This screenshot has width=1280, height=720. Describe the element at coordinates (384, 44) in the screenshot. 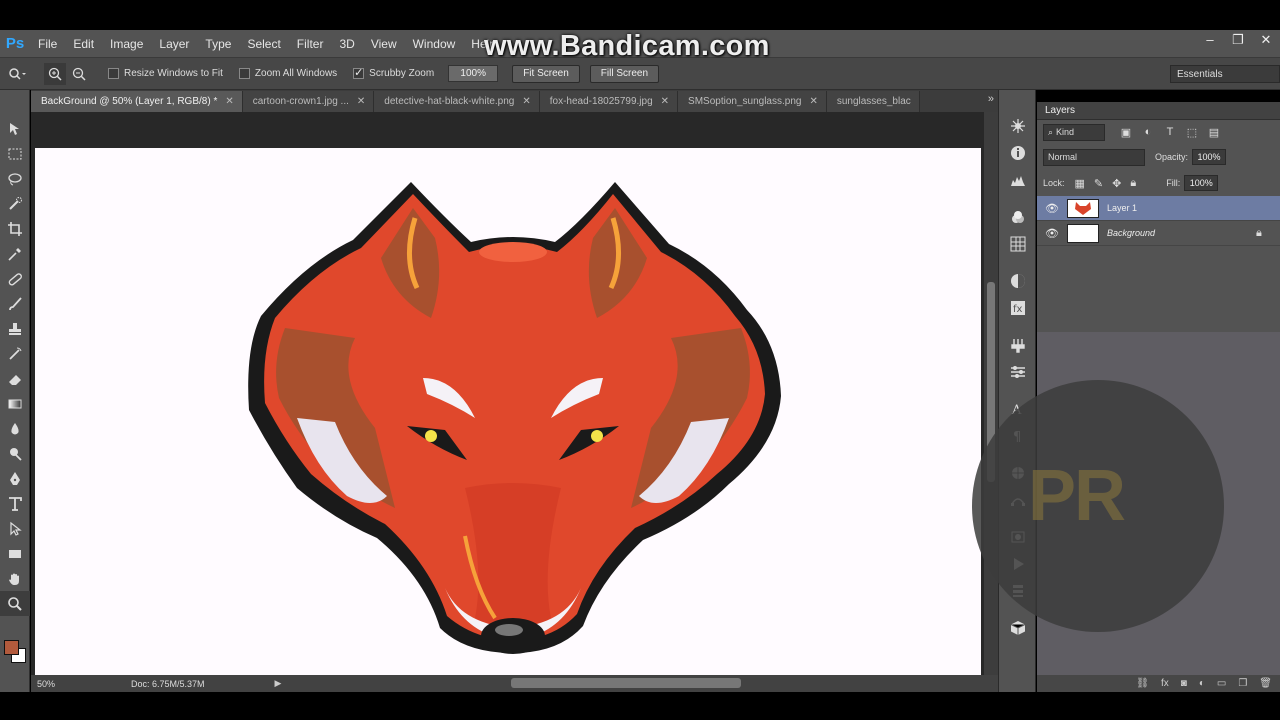

I see `menu-view: View` at that location.